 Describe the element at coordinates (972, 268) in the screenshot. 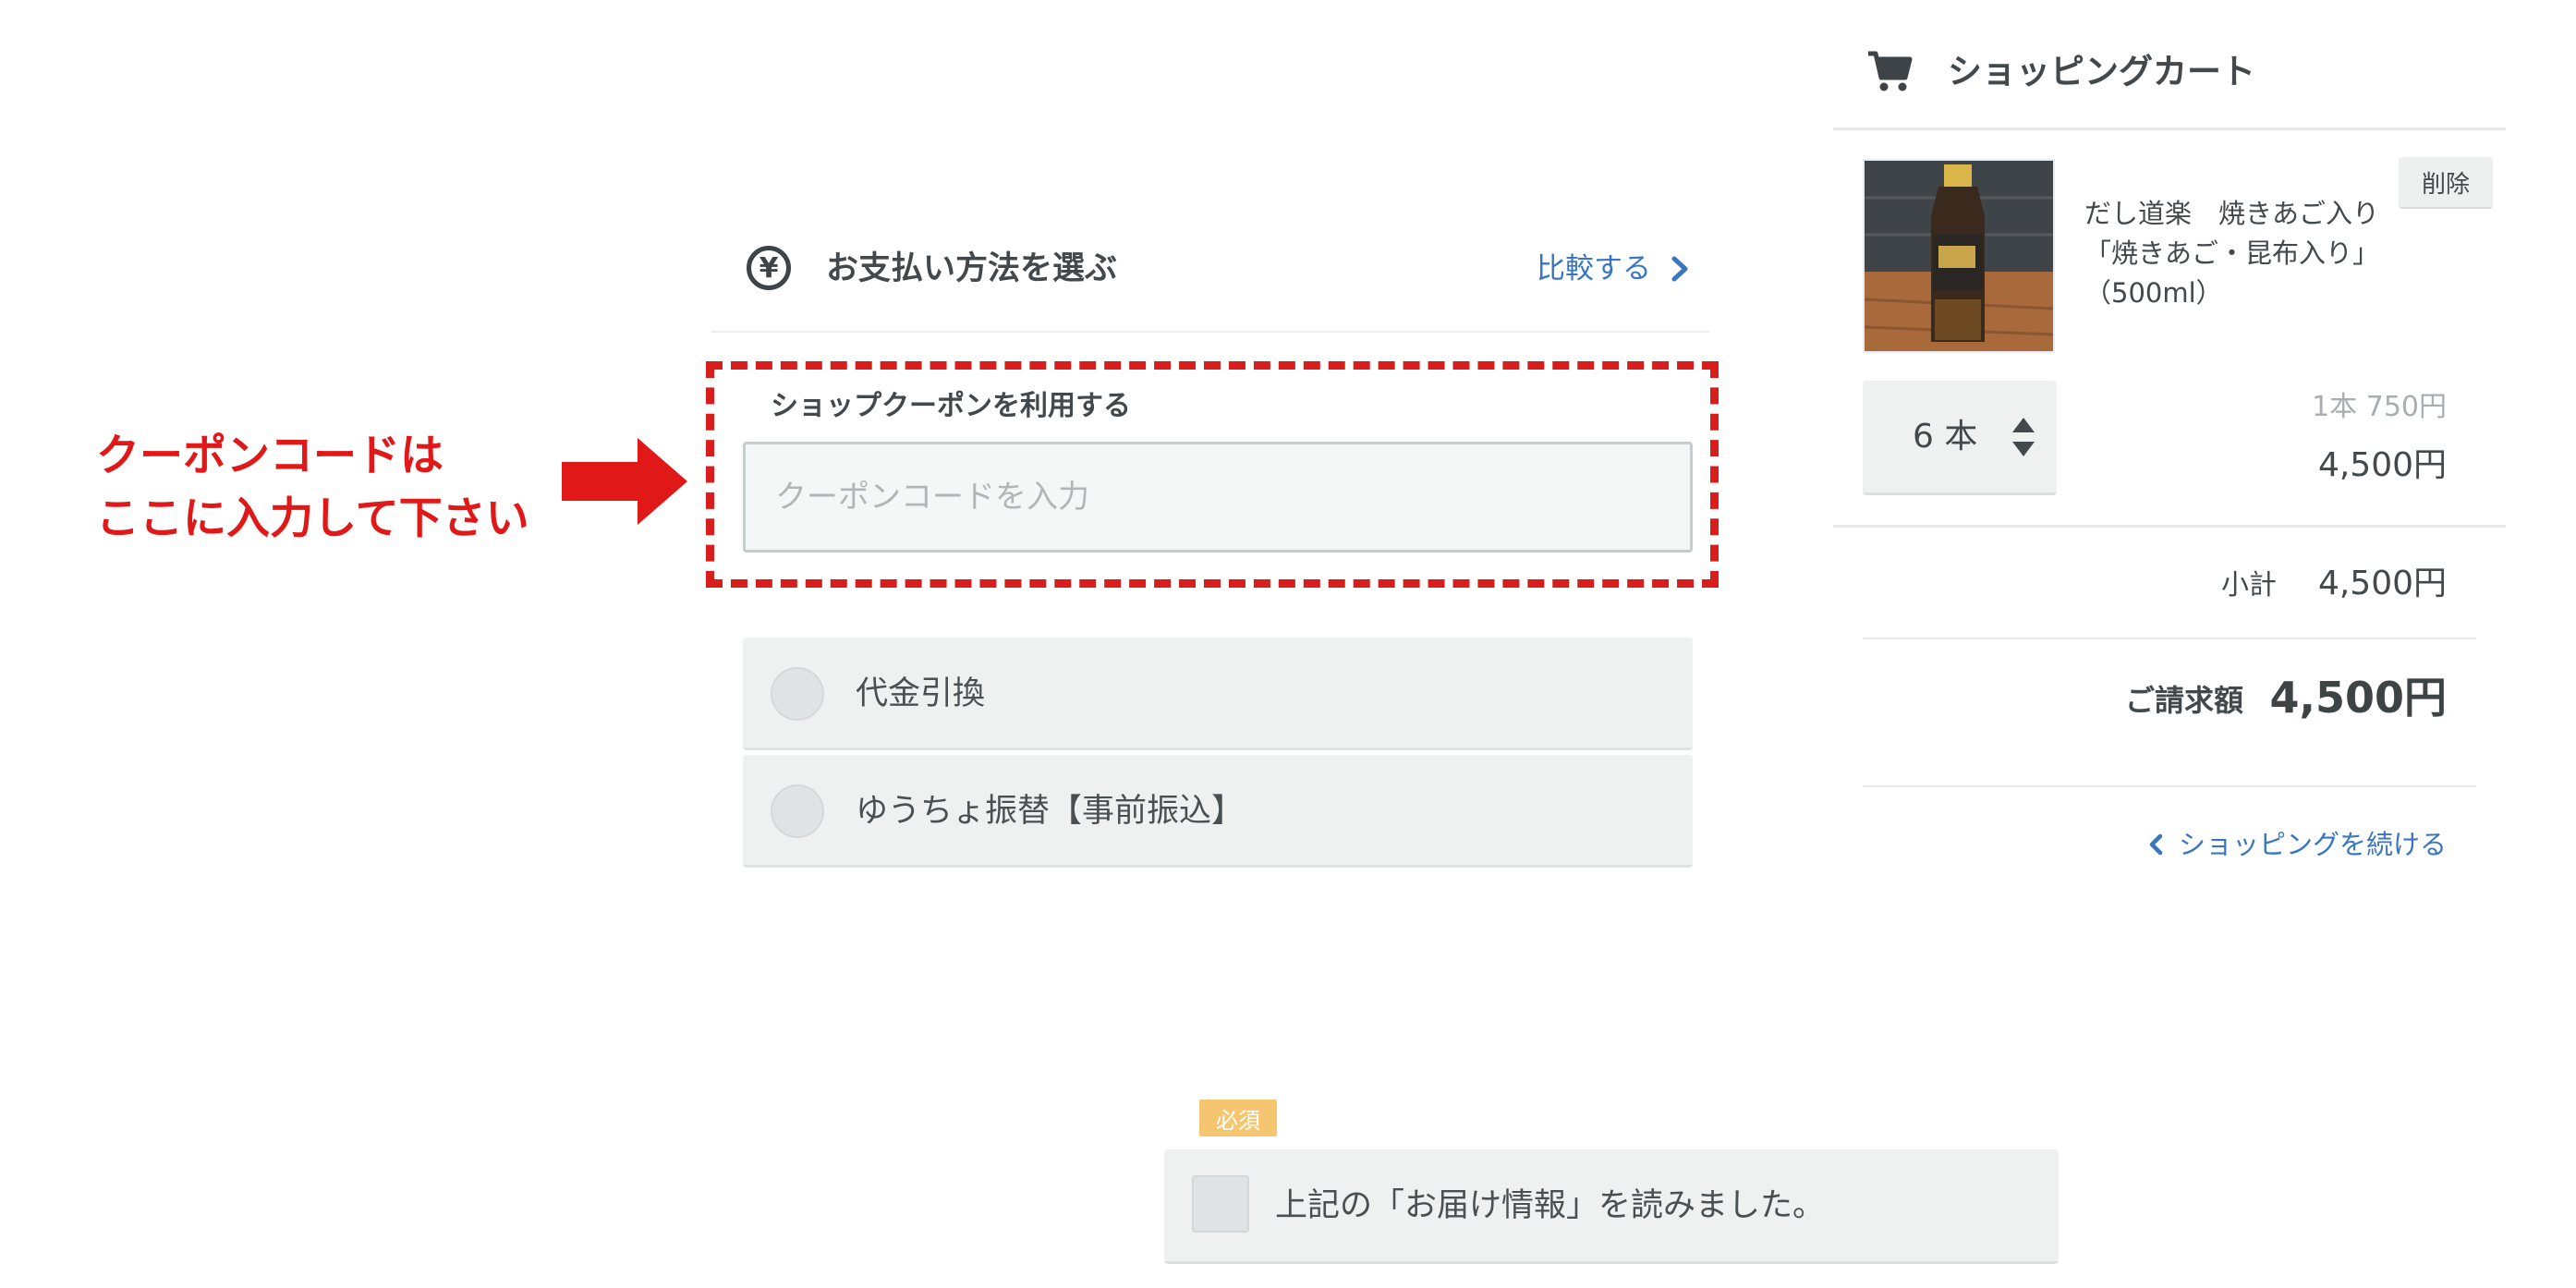

I see `payment-title: お支払い方法を選ぶ` at that location.